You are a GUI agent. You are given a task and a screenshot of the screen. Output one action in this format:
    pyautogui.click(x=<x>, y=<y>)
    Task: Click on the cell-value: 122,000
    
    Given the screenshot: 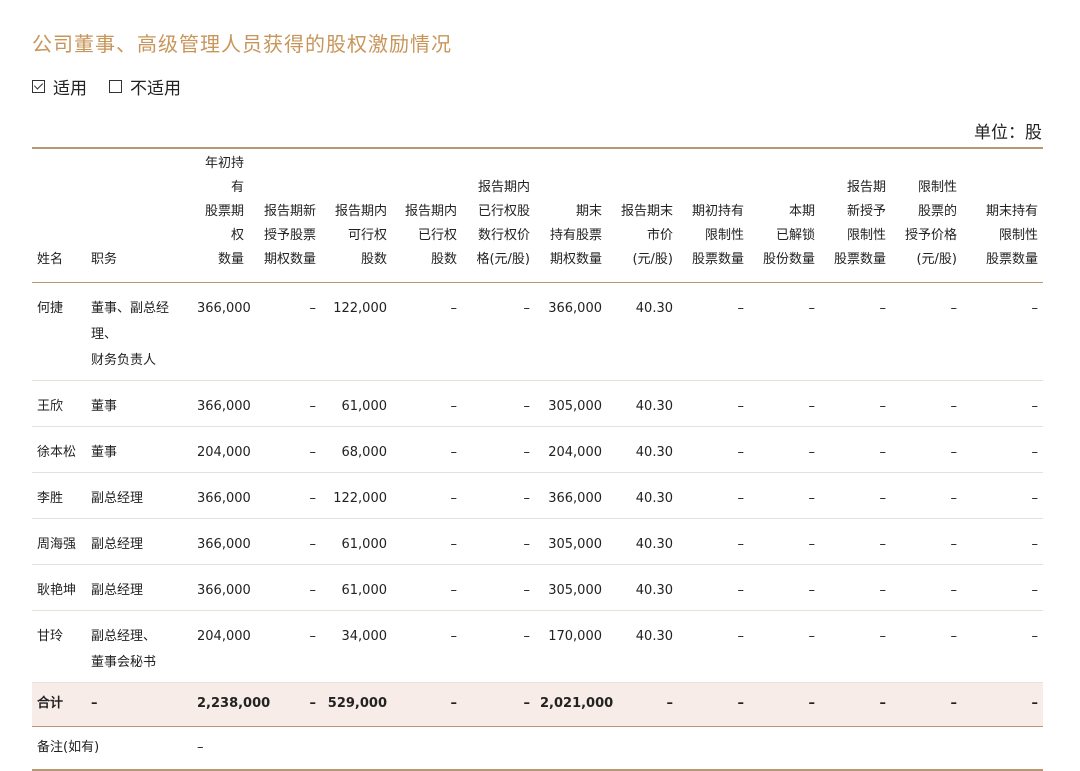 What is the action you would take?
    pyautogui.click(x=356, y=495)
    